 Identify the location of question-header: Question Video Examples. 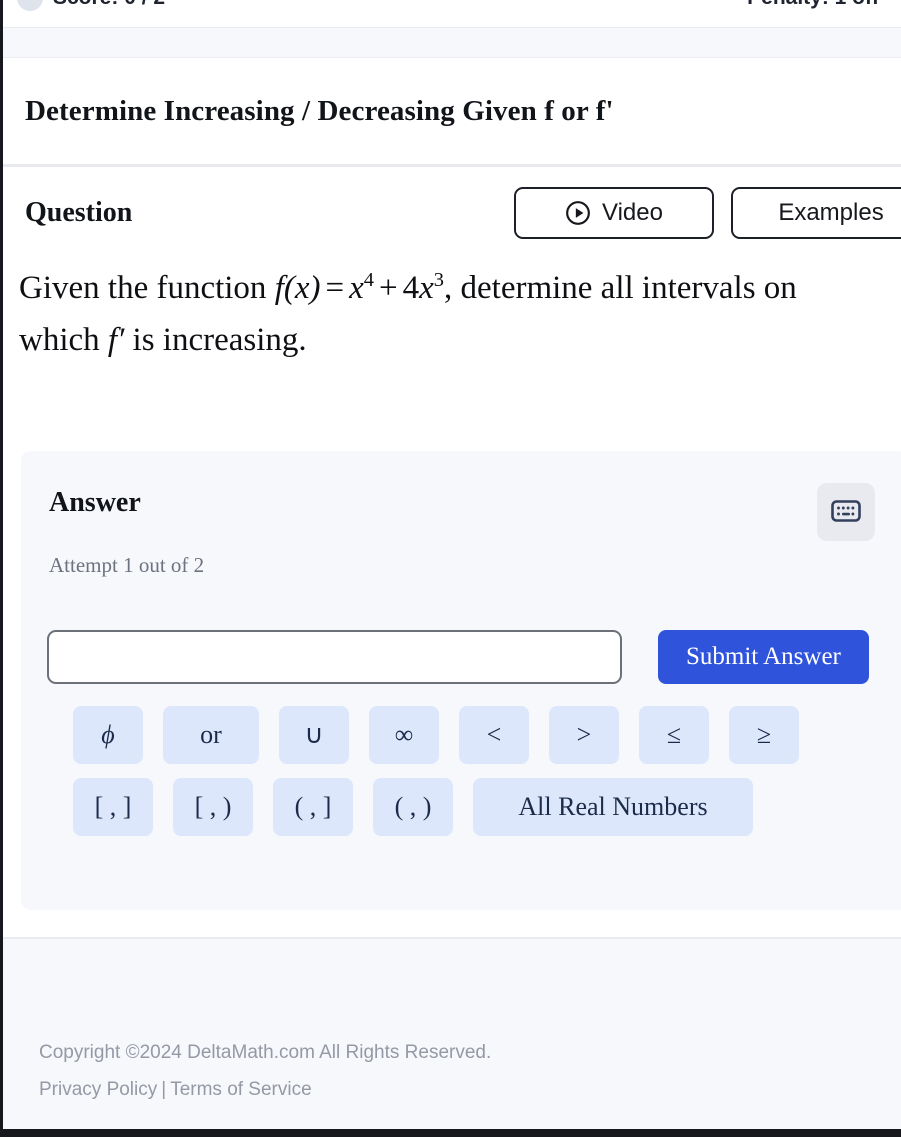
(452, 213).